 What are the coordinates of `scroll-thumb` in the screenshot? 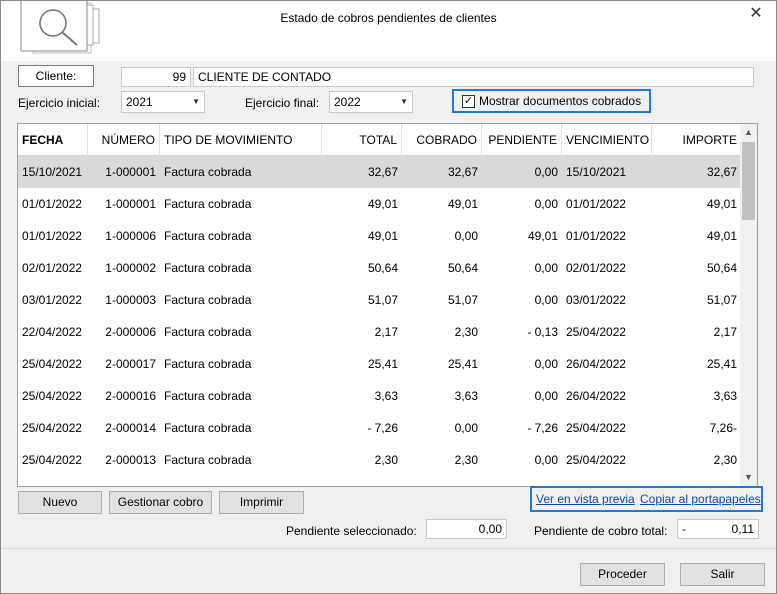 It's located at (748, 181).